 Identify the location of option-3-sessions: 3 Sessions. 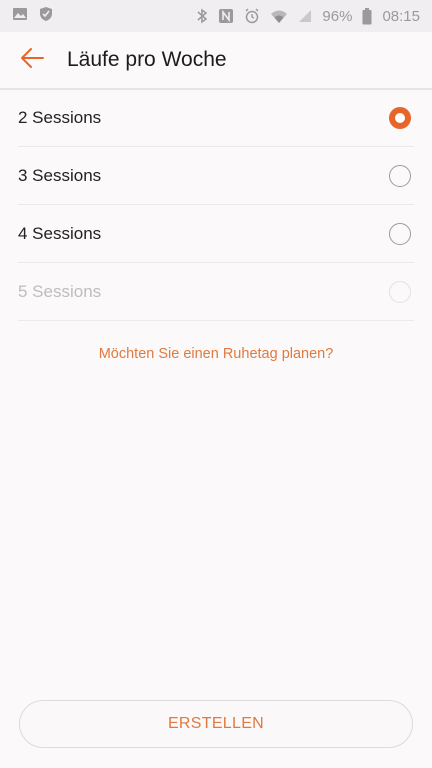
(216, 176).